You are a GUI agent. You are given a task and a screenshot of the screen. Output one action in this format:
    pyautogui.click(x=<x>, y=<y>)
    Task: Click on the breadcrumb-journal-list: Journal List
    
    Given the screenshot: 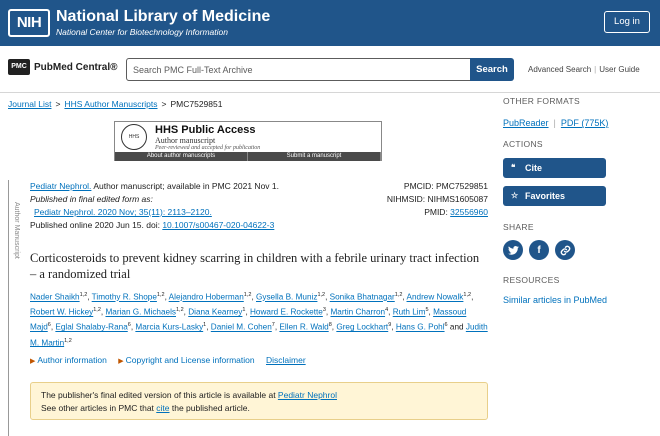 What is the action you would take?
    pyautogui.click(x=29, y=104)
    